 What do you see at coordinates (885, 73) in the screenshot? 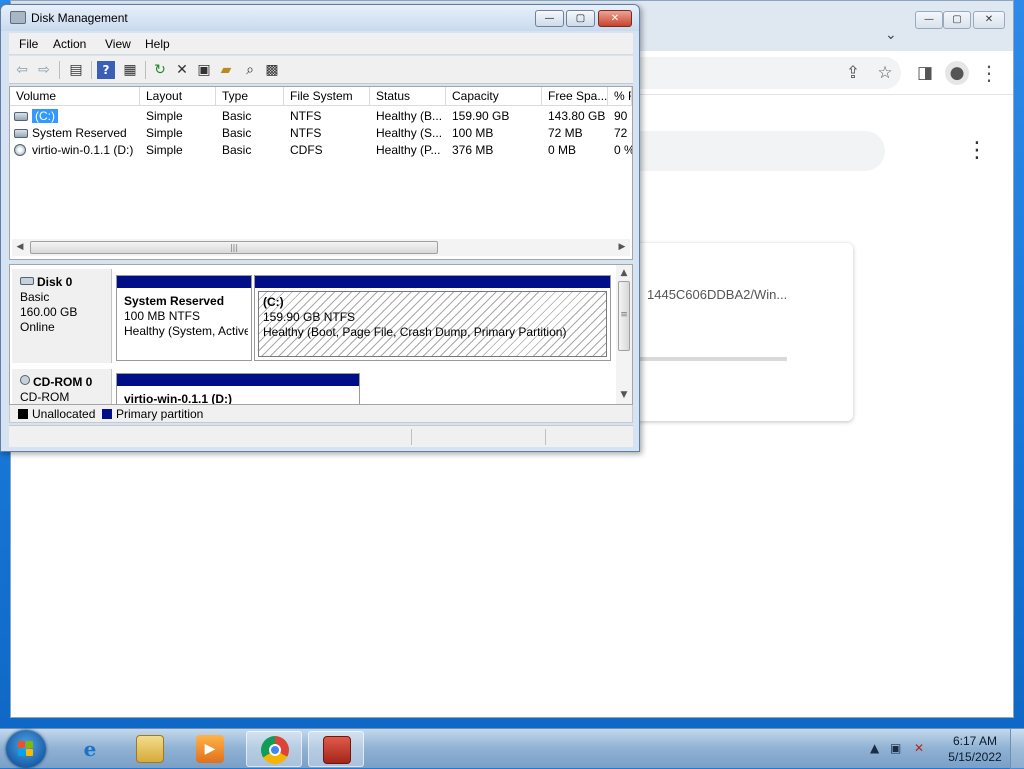
I see `bookmark-star-icon: ☆` at bounding box center [885, 73].